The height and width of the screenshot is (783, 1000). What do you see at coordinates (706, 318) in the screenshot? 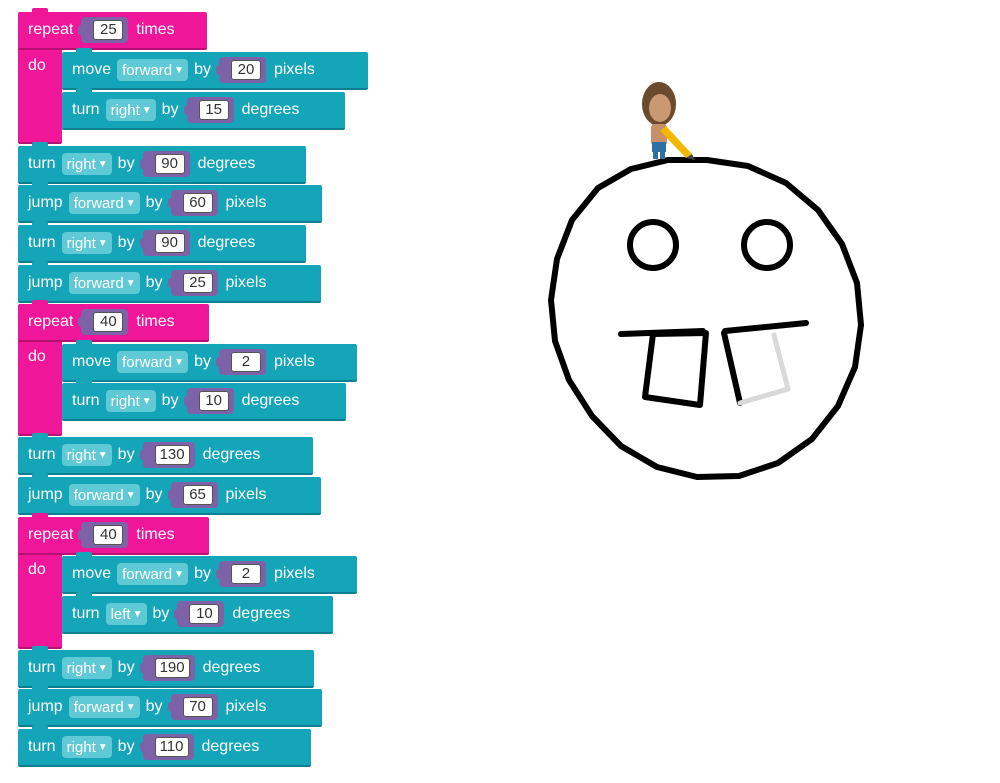
I see `face-outline` at bounding box center [706, 318].